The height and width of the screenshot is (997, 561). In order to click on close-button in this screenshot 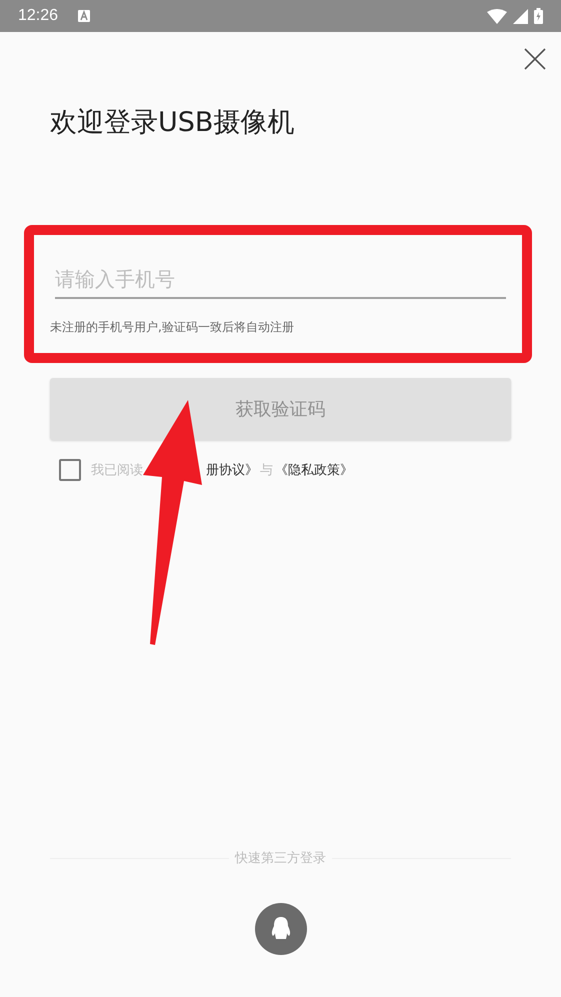, I will do `click(535, 59)`.